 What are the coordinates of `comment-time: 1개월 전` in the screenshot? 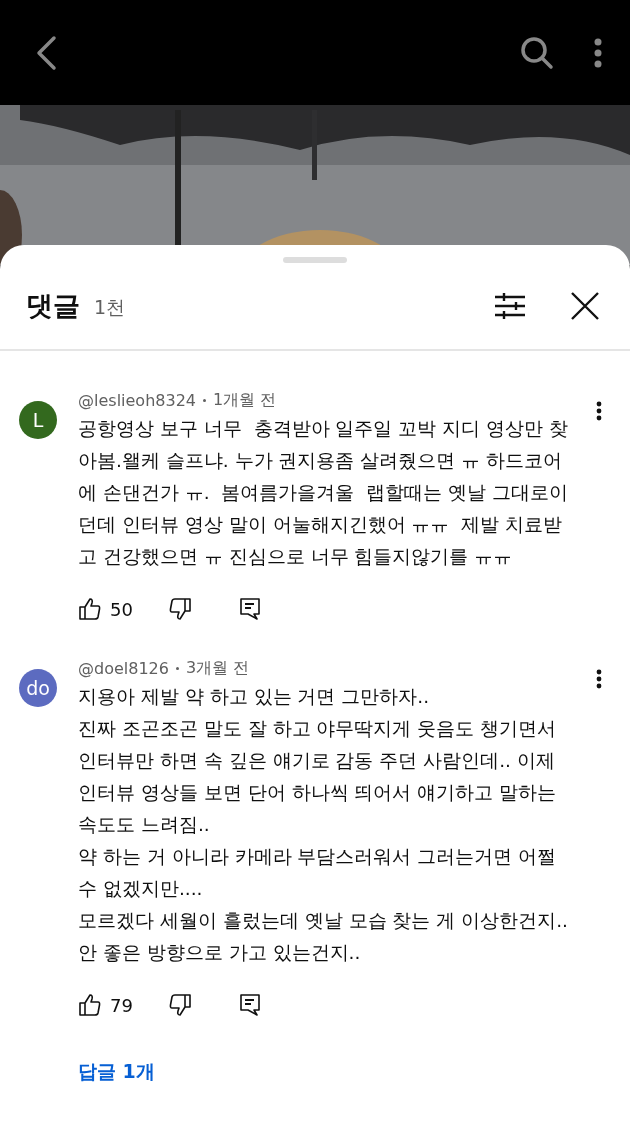 It's located at (245, 400).